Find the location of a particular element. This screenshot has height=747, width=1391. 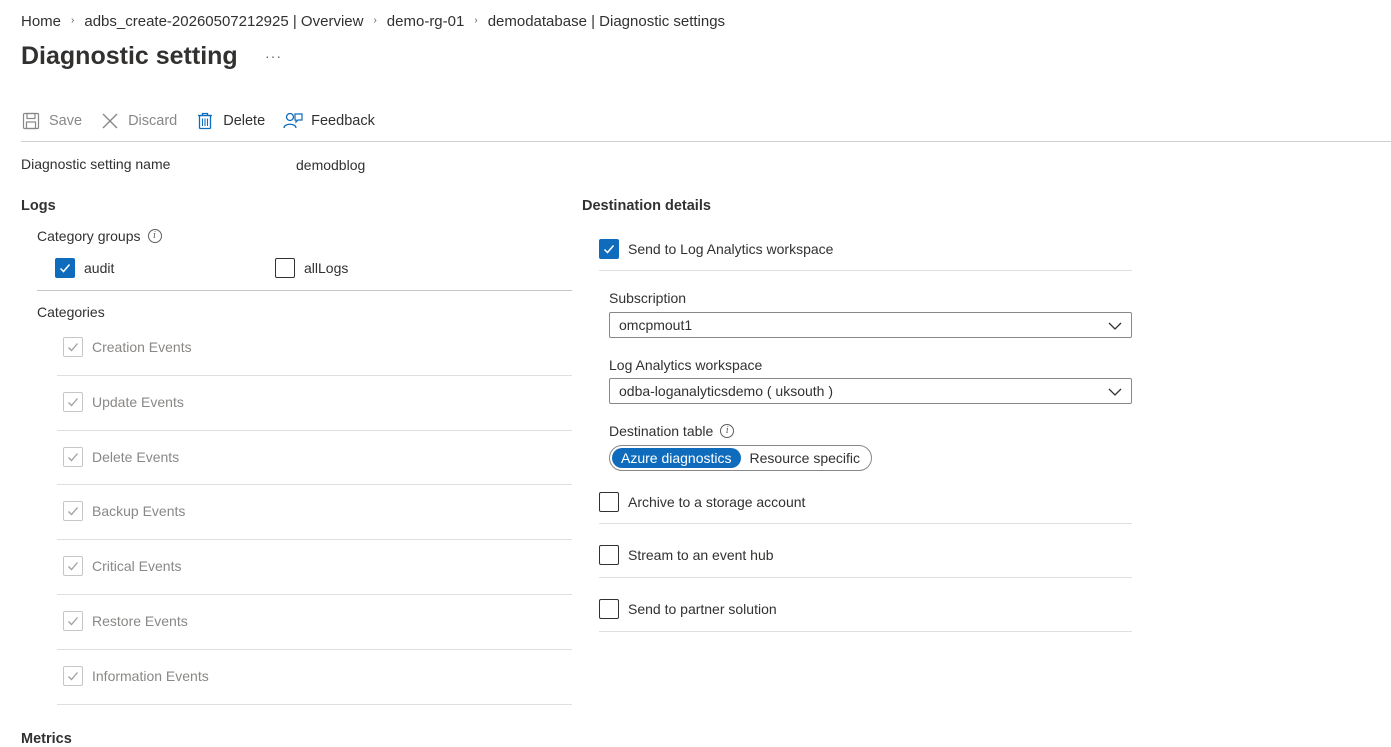

workspace-dropdown: odba-loganalyticsdemo ( uksouth ) is located at coordinates (870, 391).